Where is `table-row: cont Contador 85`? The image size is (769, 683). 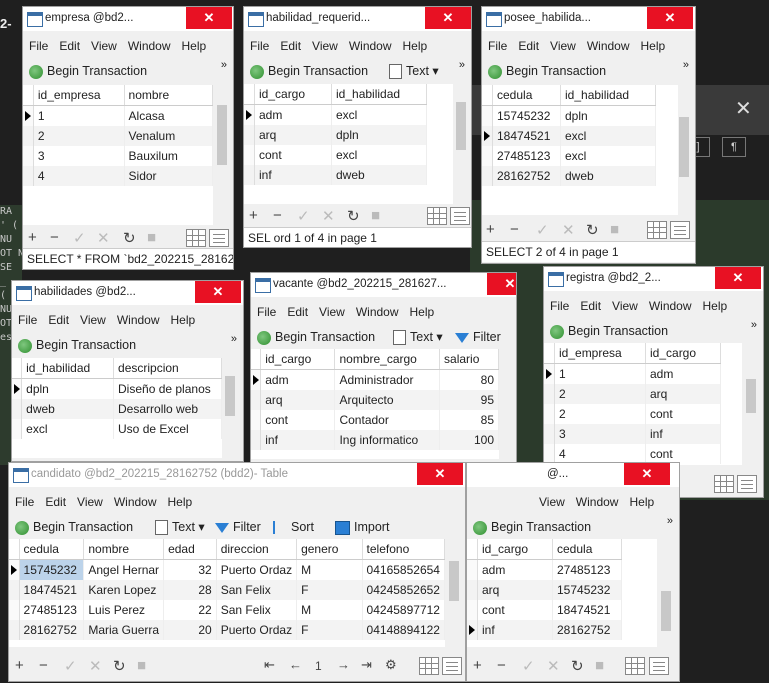
table-row: cont Contador 85 is located at coordinates (375, 420).